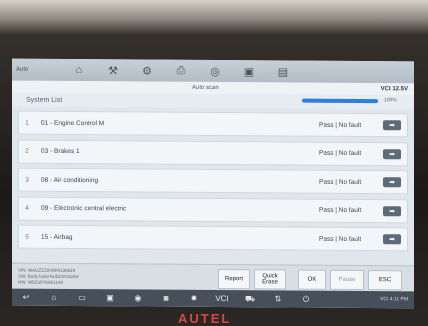 The height and width of the screenshot is (326, 428). Describe the element at coordinates (270, 279) in the screenshot. I see `quick-erase-button: Quick Erase` at that location.